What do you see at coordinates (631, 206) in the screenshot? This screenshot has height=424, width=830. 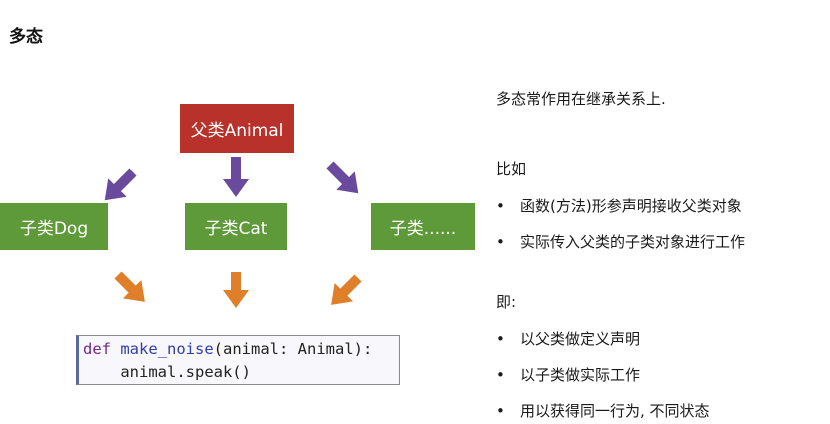 I see `bullet-text: 函数(方法)形参声明接收父类对象` at bounding box center [631, 206].